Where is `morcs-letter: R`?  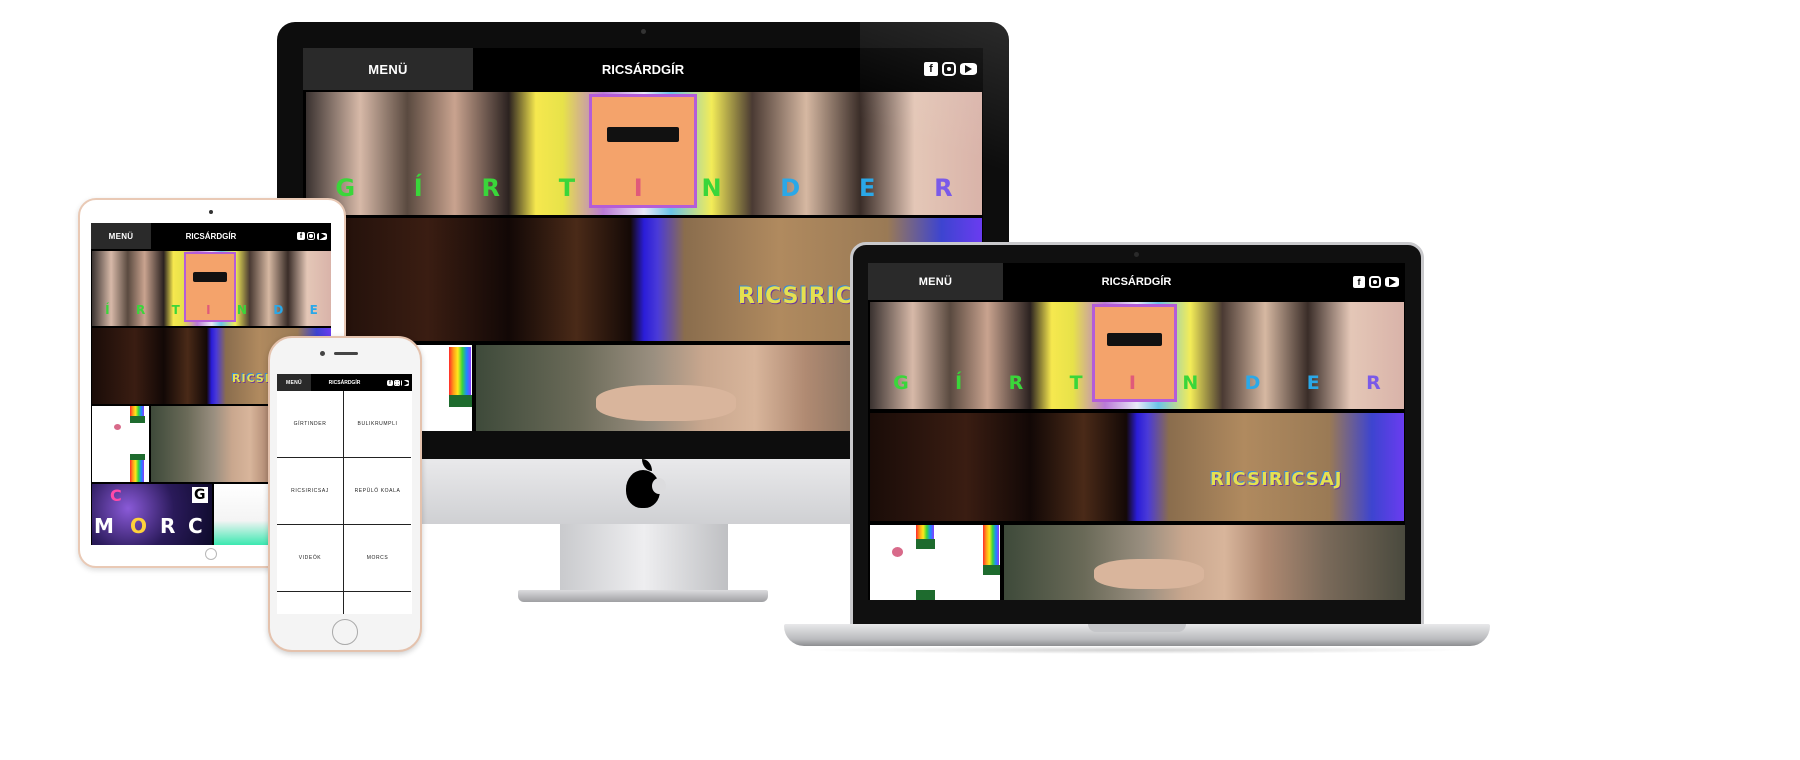
morcs-letter: R is located at coordinates (168, 526).